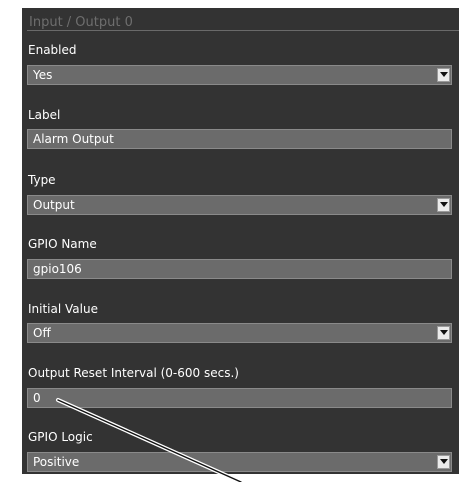 This screenshot has width=459, height=482. I want to click on reset-interval-label: Output Reset Interval (0-600 secs.), so click(133, 373).